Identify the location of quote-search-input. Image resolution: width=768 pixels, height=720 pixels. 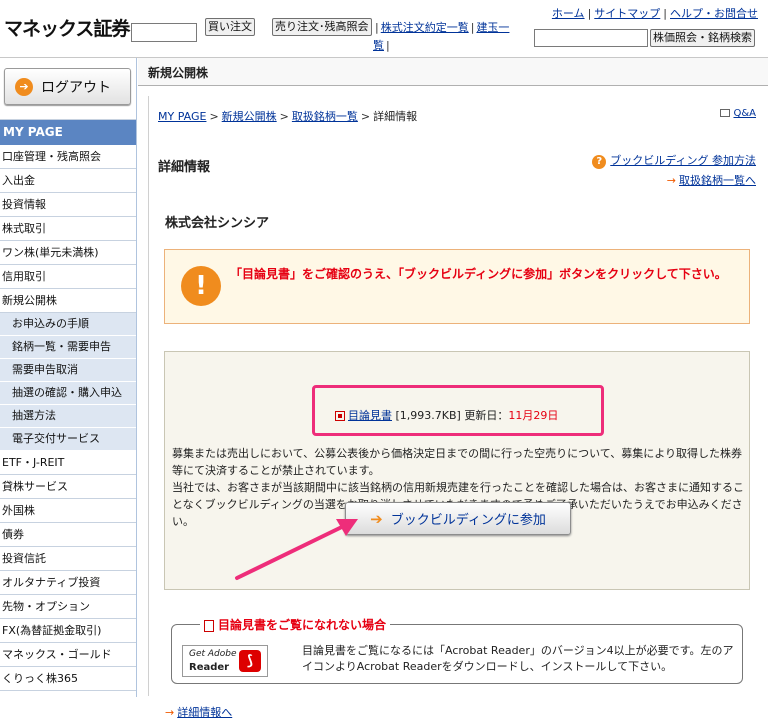
(591, 38).